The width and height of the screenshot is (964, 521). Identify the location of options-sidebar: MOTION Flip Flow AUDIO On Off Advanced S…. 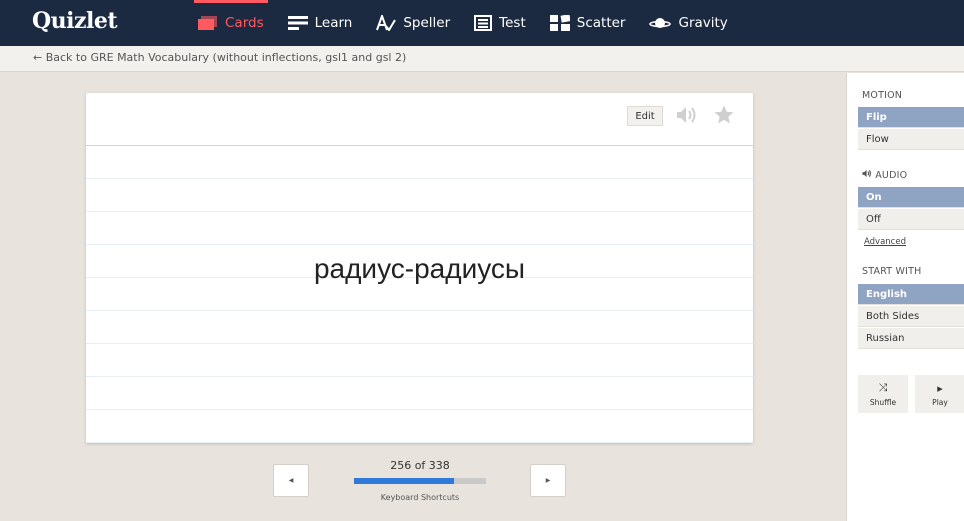
(905, 297).